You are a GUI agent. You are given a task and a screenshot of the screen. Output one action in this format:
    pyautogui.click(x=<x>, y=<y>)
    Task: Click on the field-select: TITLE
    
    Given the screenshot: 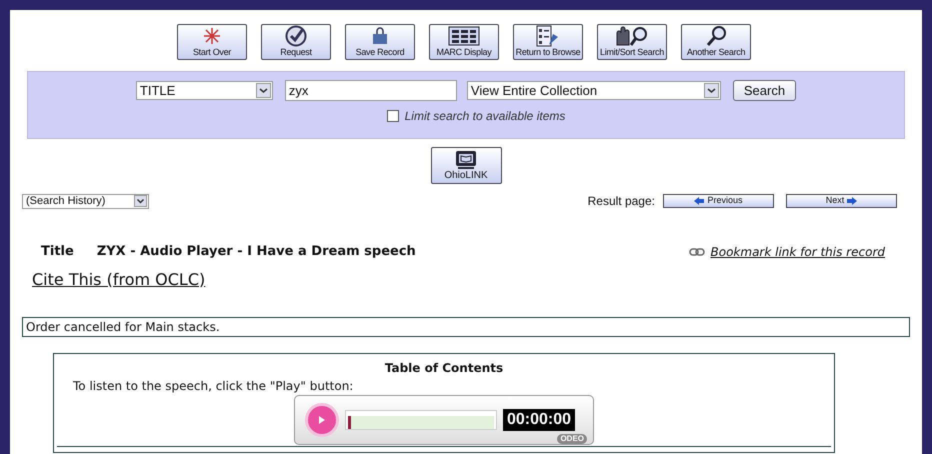 What is the action you would take?
    pyautogui.click(x=204, y=90)
    